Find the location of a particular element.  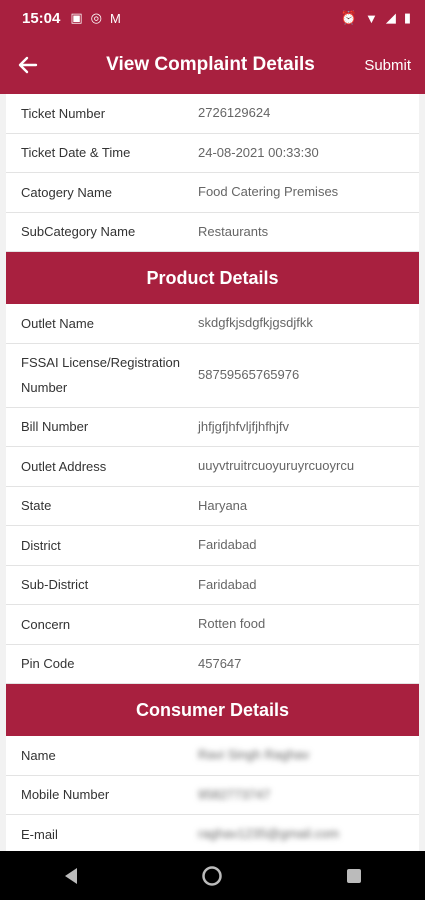

consumer-row: Mobile Number 9582773747 is located at coordinates (212, 795).